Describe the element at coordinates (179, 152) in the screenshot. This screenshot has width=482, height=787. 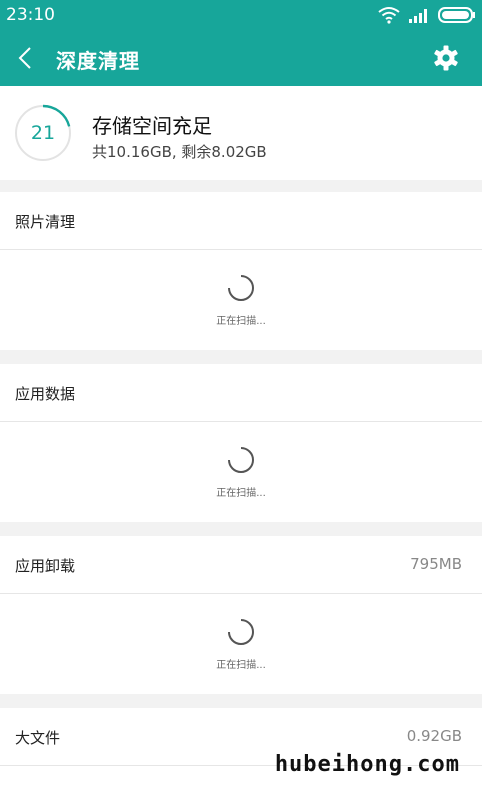
I see `storage-capacity-text: 共10.16GB, 剩余8.02GB` at that location.